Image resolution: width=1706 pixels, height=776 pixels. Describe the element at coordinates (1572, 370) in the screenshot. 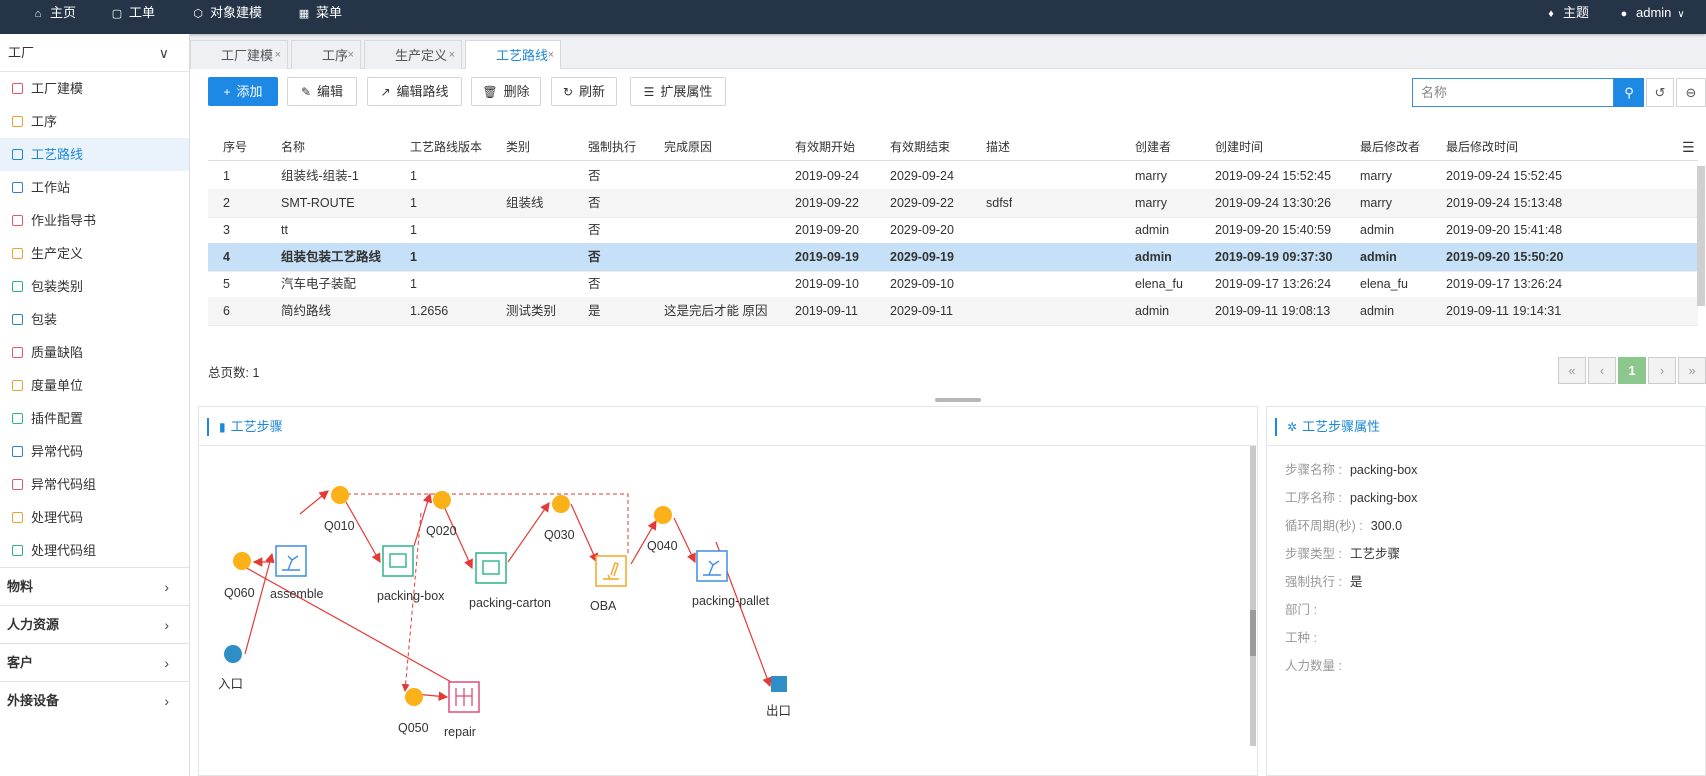

I see `first-page-button: «` at that location.